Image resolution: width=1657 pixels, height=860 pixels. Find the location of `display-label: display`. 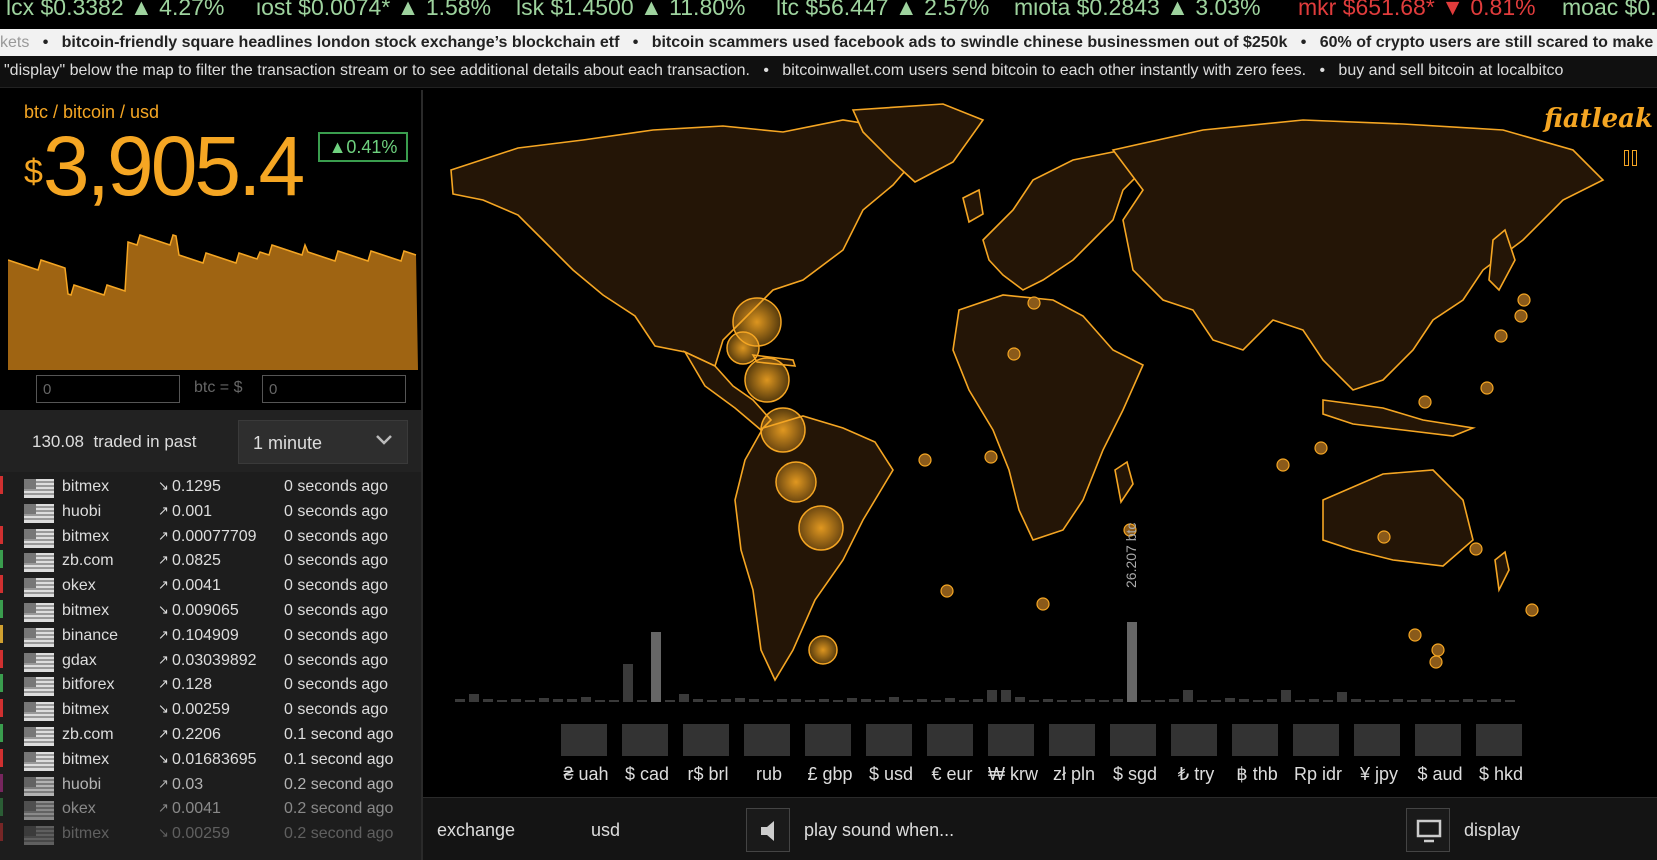

display-label: display is located at coordinates (1492, 830).